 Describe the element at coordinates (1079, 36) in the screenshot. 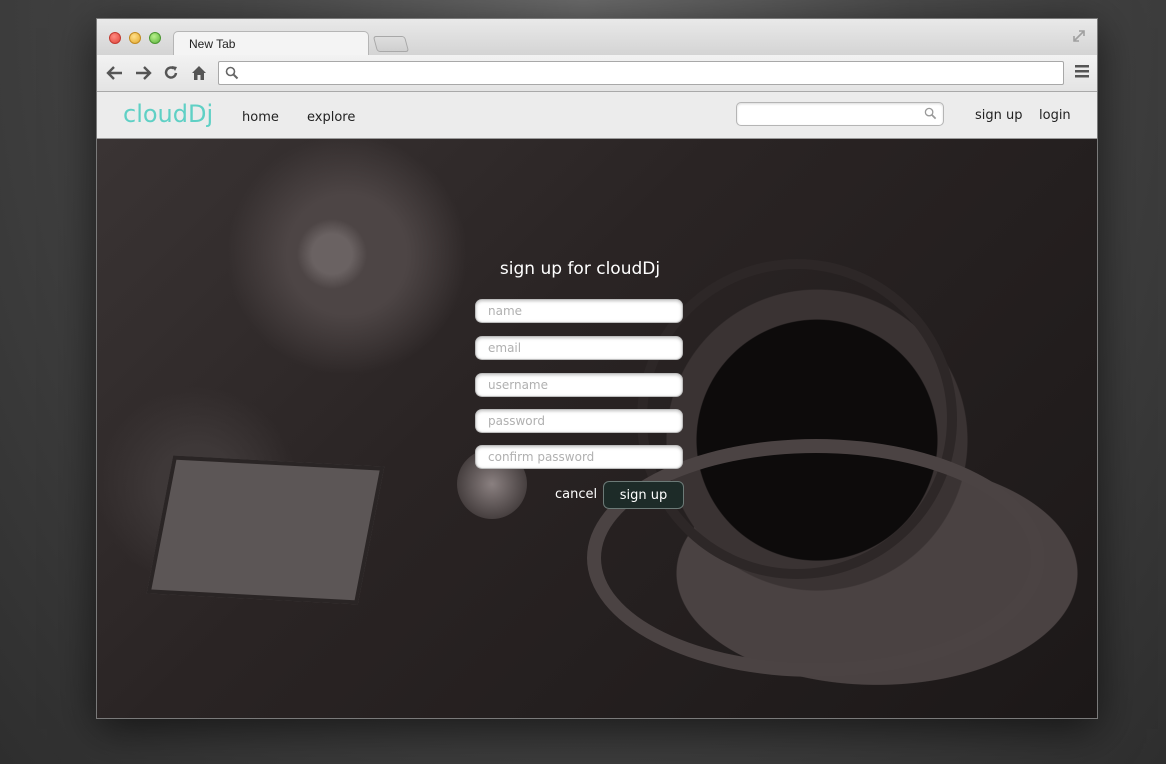

I see `fullscreen-icon` at that location.